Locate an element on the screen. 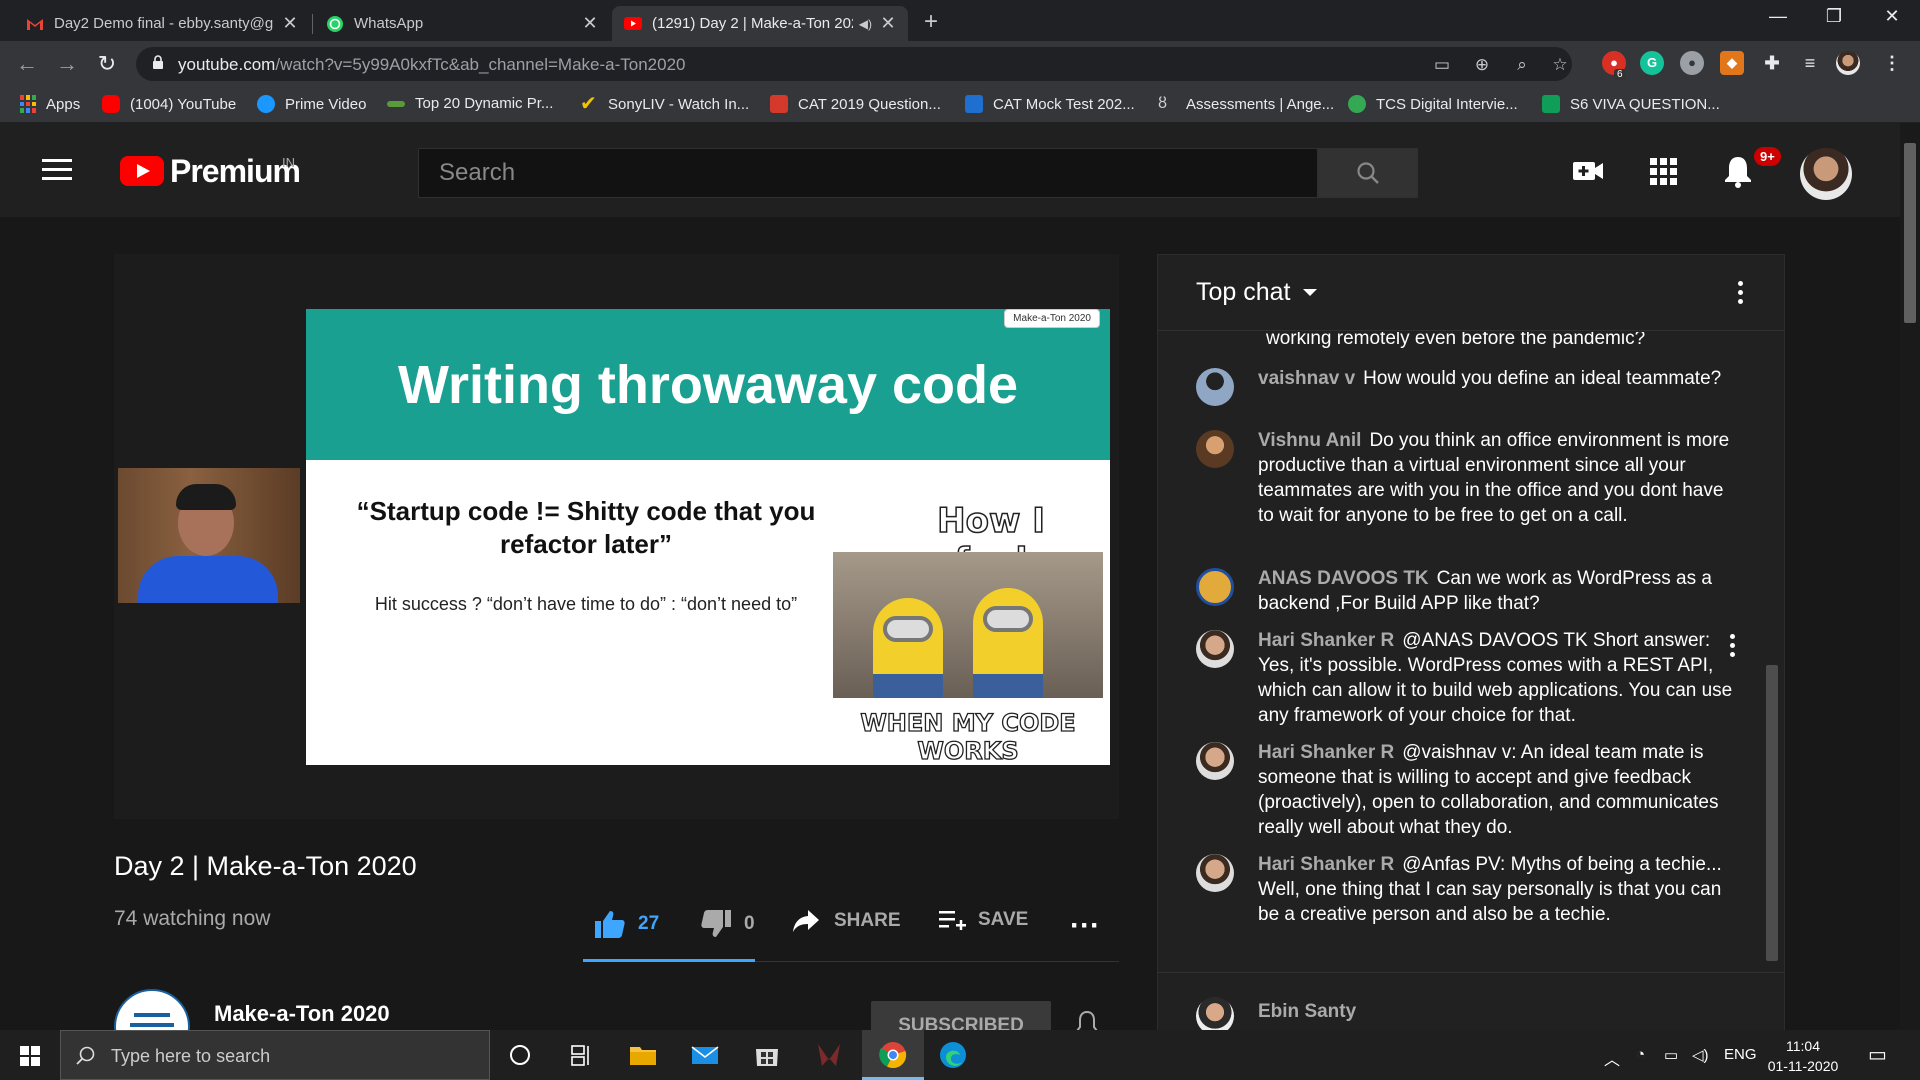  back-arrow-icon: ← is located at coordinates (27, 64).